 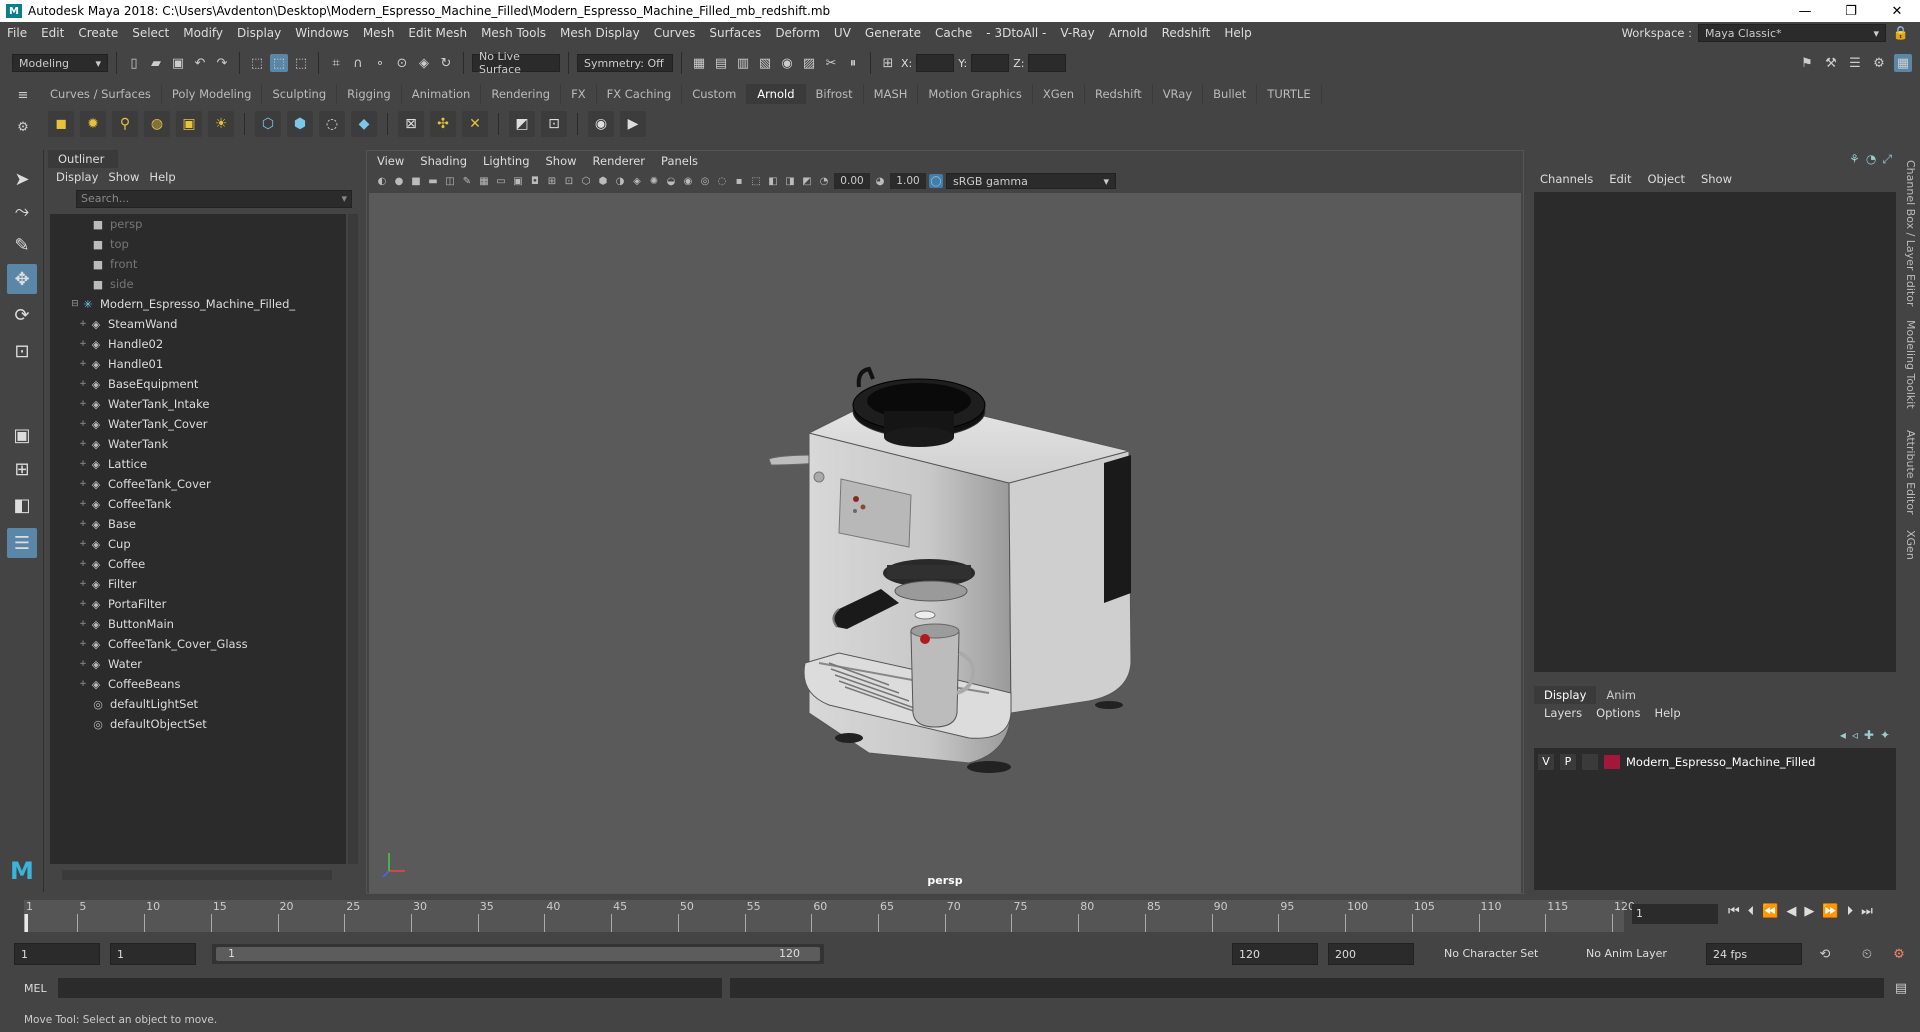 What do you see at coordinates (82, 177) in the screenshot?
I see `outliner-menu-display: Display` at bounding box center [82, 177].